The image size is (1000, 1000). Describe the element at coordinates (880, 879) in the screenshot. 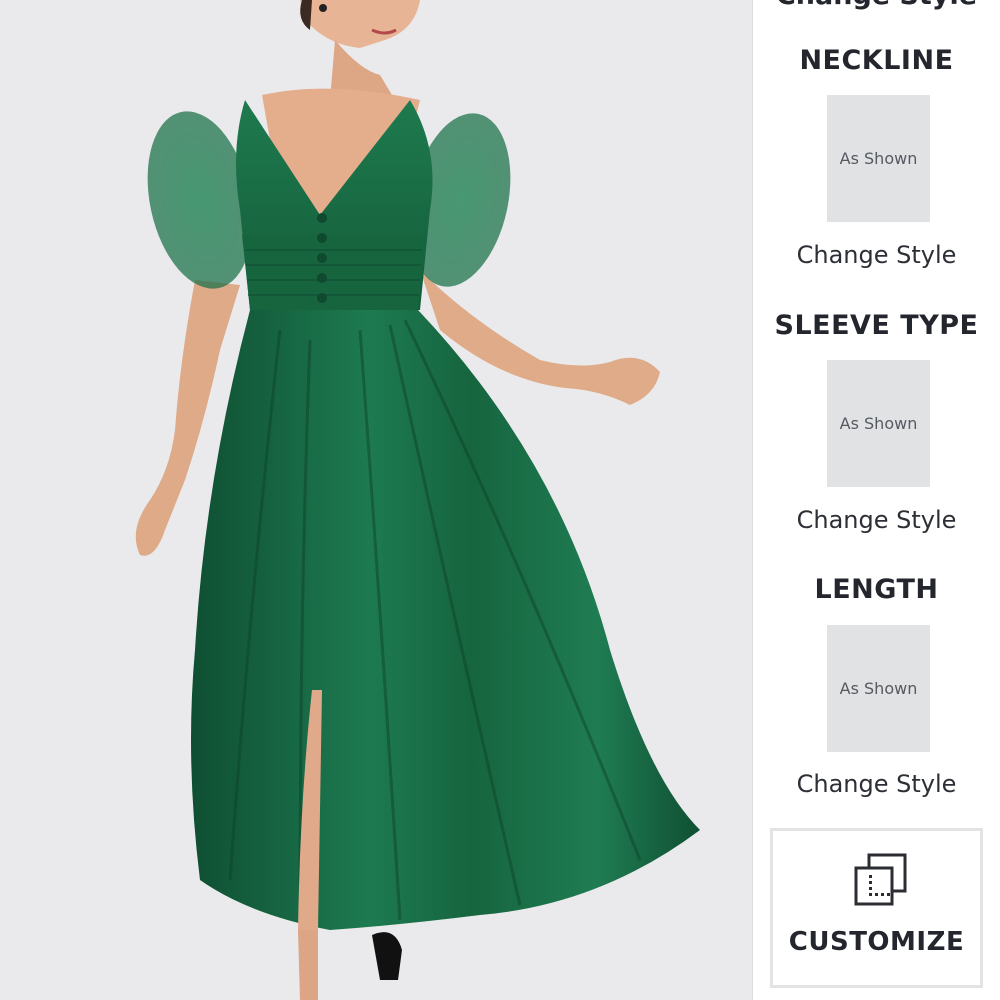

I see `customize-icon` at that location.